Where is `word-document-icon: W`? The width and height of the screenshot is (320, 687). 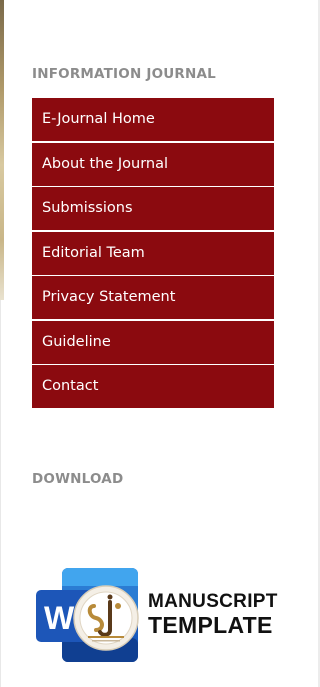 word-document-icon: W is located at coordinates (87, 615).